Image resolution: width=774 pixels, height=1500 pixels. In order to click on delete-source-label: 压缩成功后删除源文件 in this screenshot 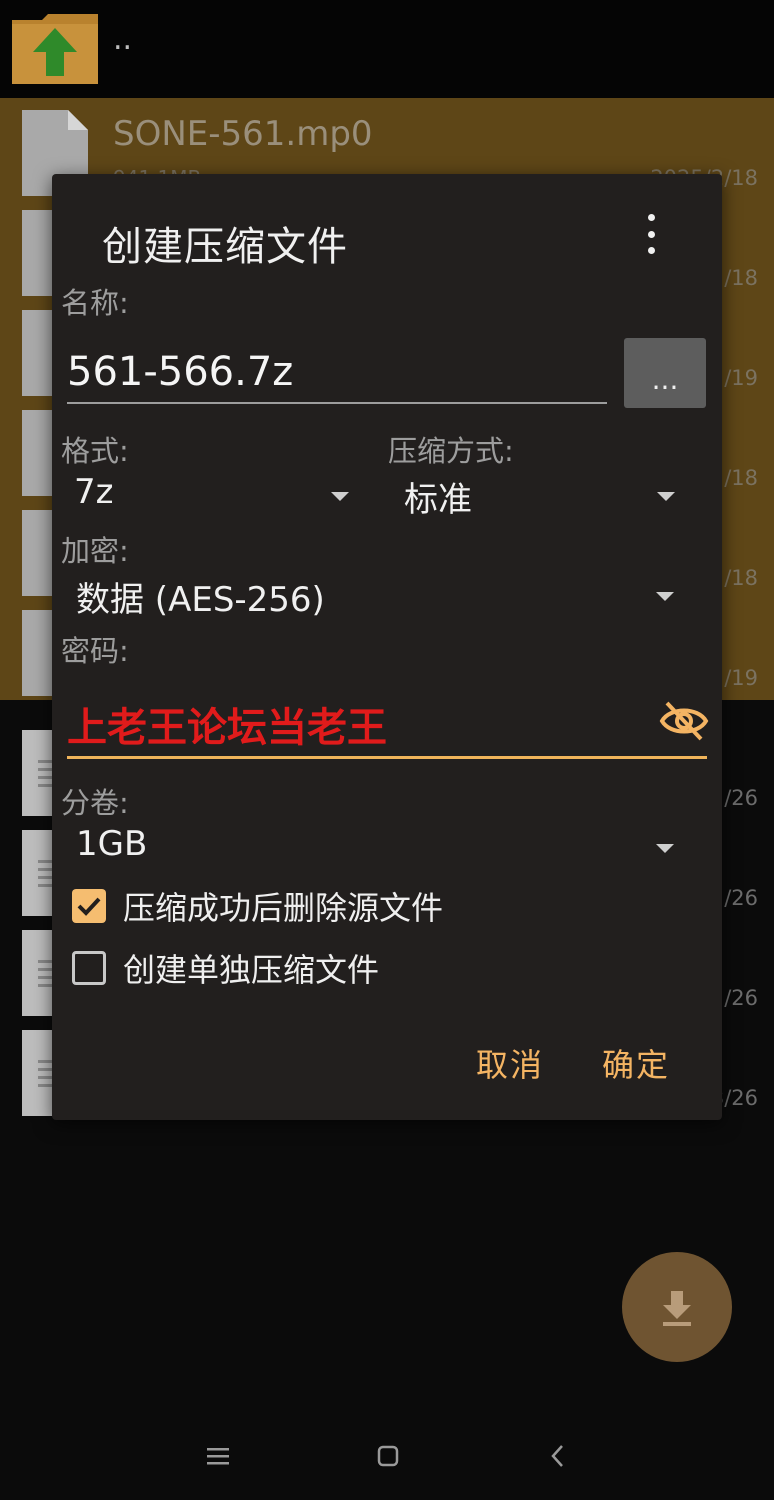, I will do `click(283, 908)`.